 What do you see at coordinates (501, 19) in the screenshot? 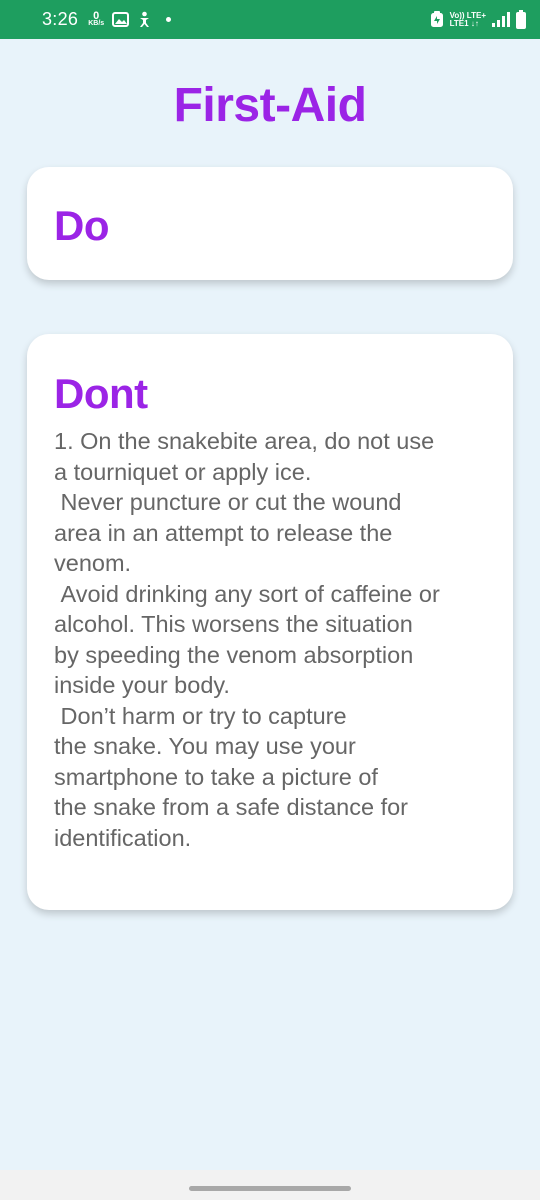
I see `signal-icon` at bounding box center [501, 19].